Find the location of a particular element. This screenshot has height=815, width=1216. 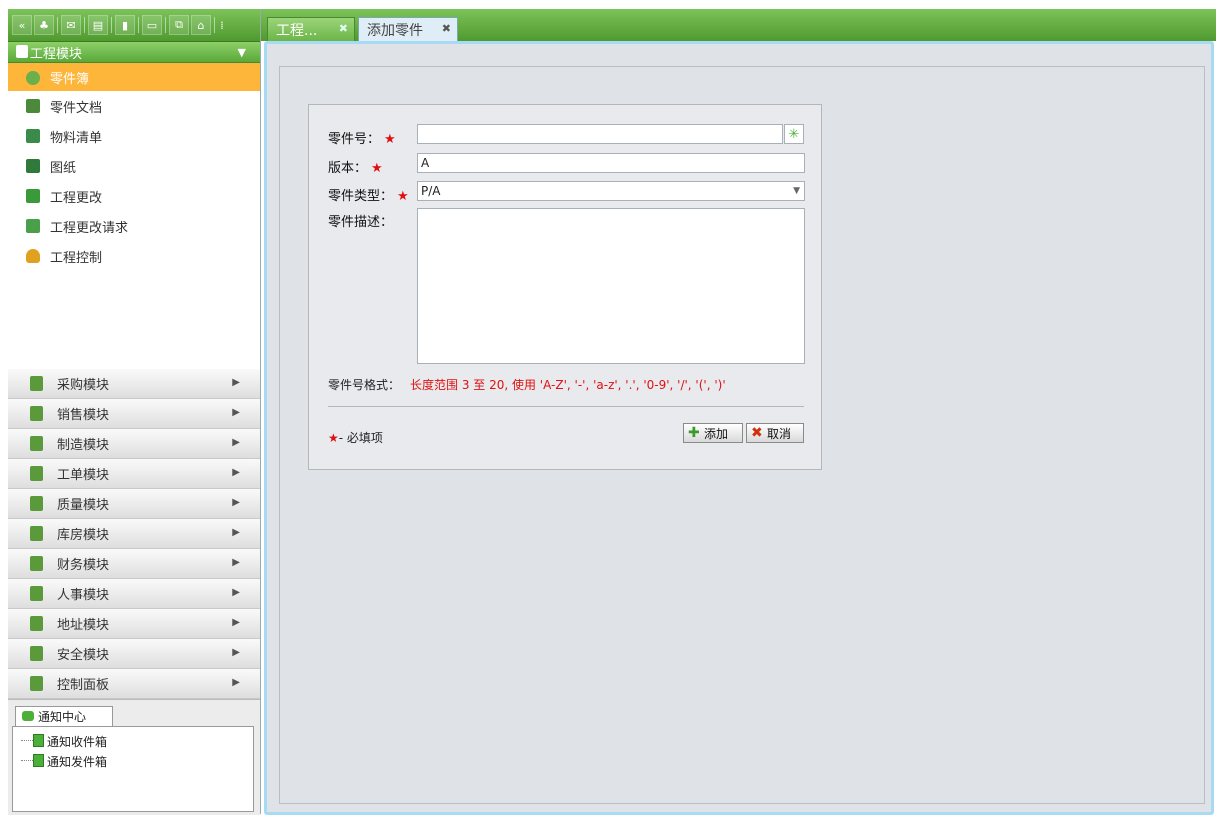

tab-label: 添加零件 is located at coordinates (395, 30).